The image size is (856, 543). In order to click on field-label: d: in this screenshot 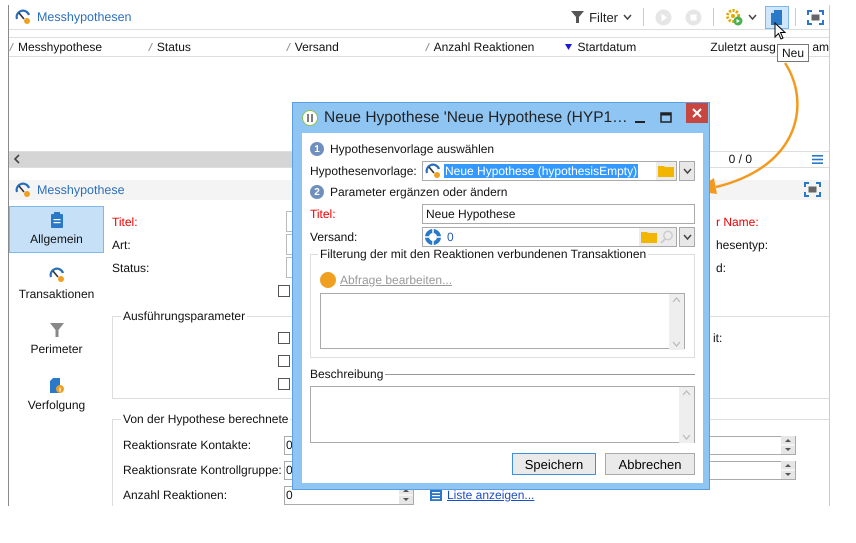, I will do `click(721, 267)`.